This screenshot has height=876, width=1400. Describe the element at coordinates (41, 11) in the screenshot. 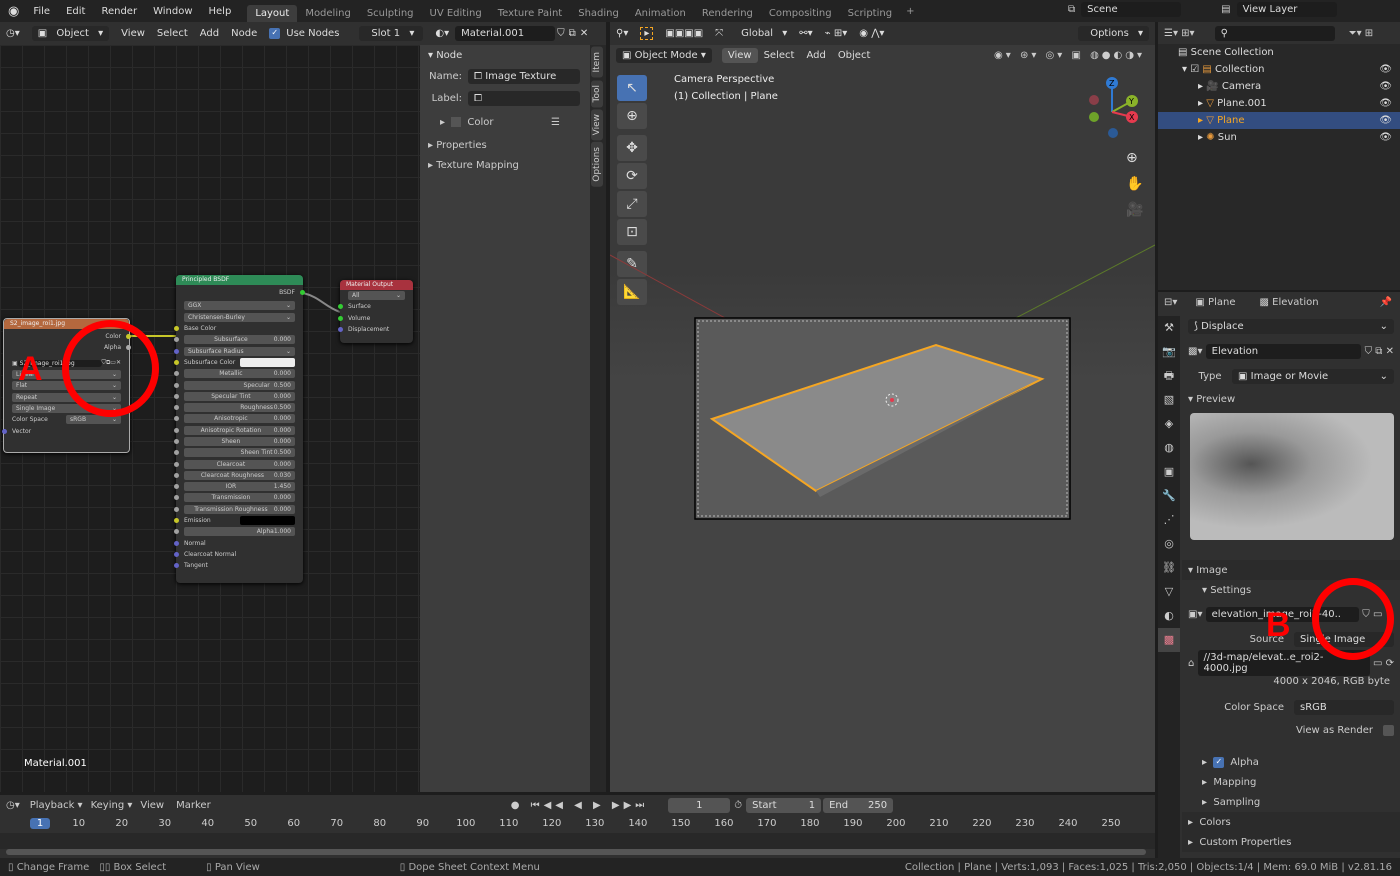

I see `menu-file: File` at that location.